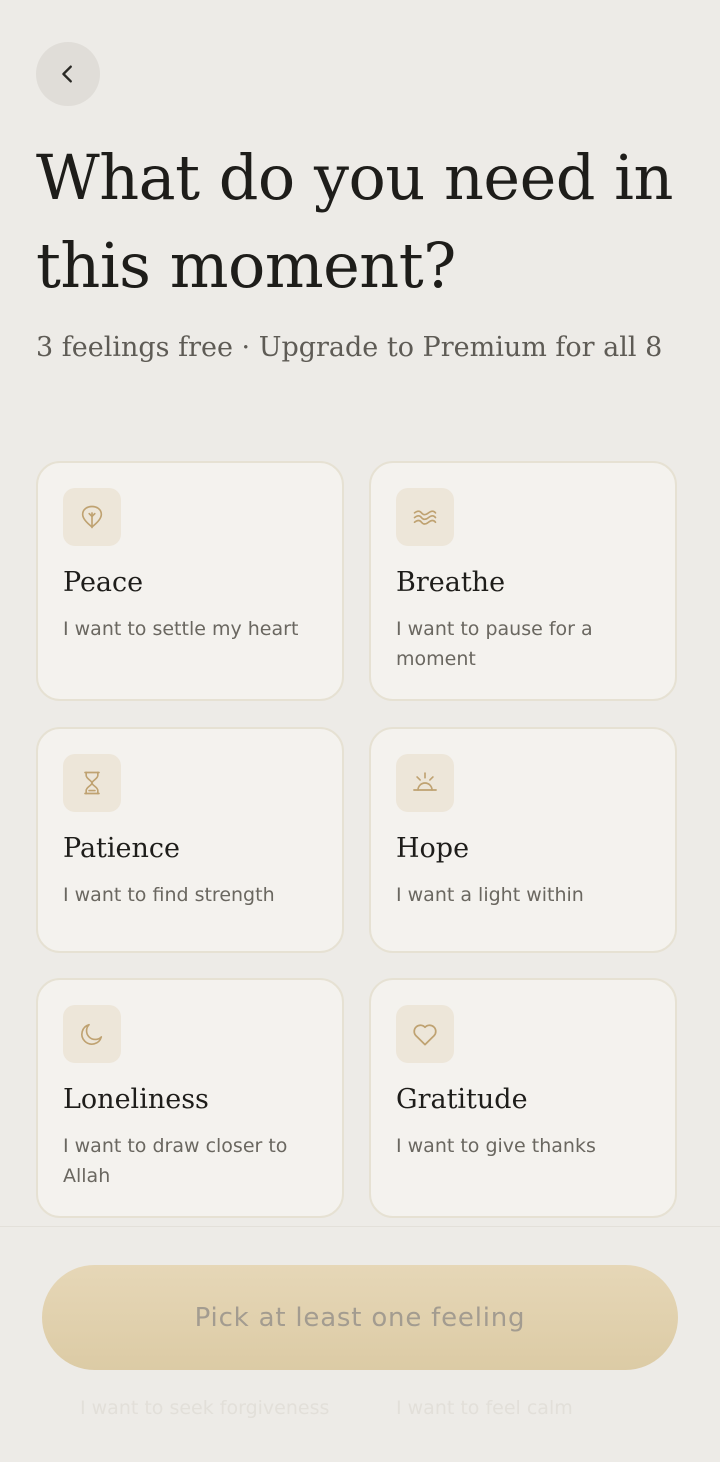 Image resolution: width=720 pixels, height=1462 pixels. Describe the element at coordinates (190, 840) in the screenshot. I see `feeling-card-patience: Patience I want to find strength` at that location.